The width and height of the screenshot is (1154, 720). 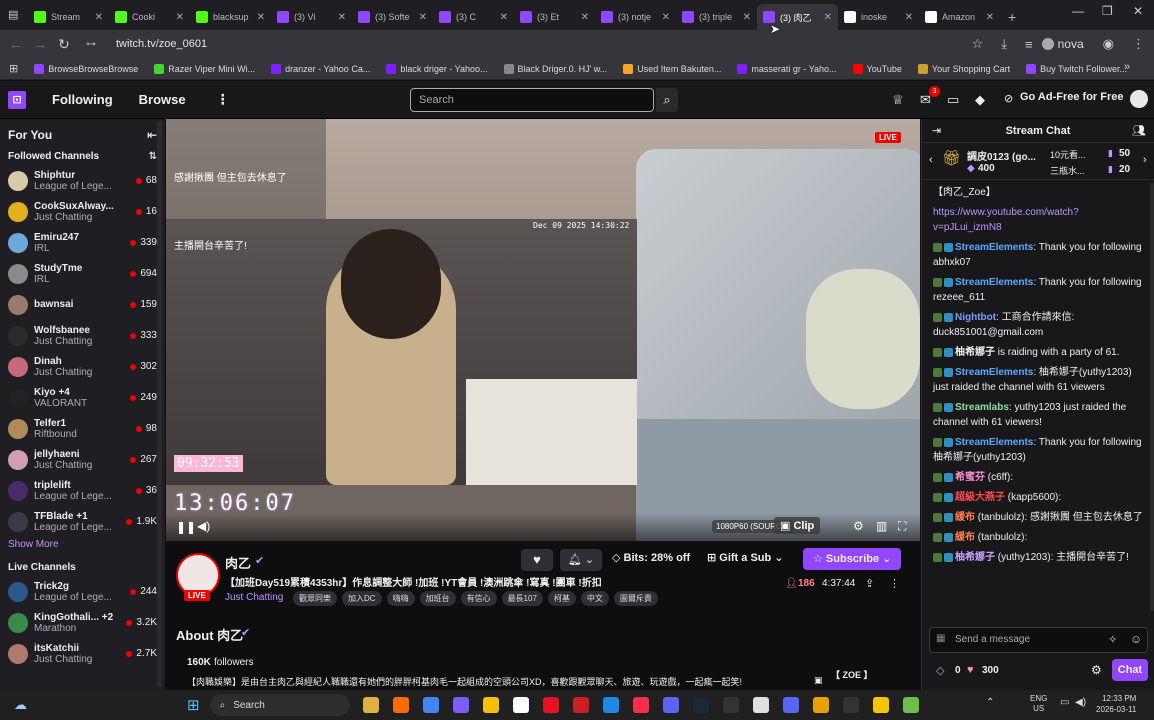 What do you see at coordinates (20, 705) in the screenshot?
I see `widgets-icon: ☁` at bounding box center [20, 705].